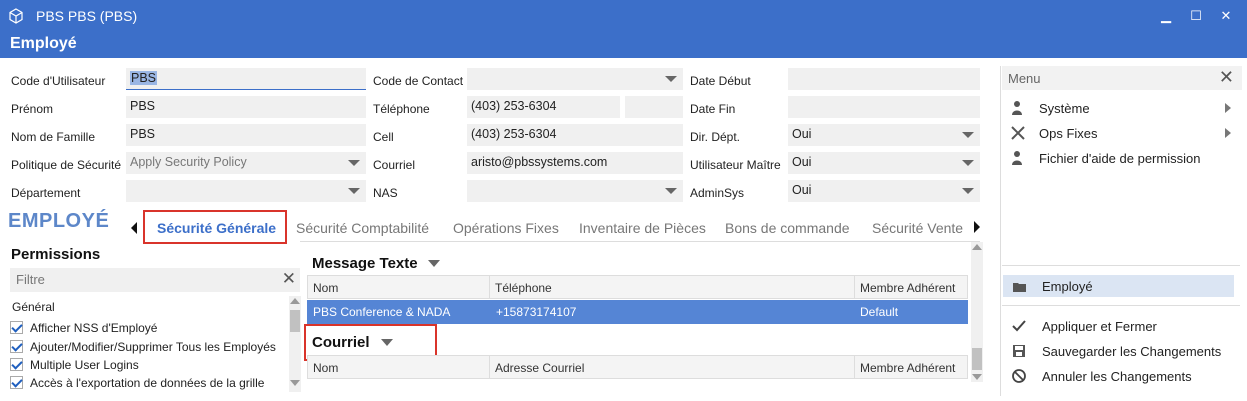 This screenshot has height=401, width=1247. I want to click on grid-scrollbar, so click(977, 312).